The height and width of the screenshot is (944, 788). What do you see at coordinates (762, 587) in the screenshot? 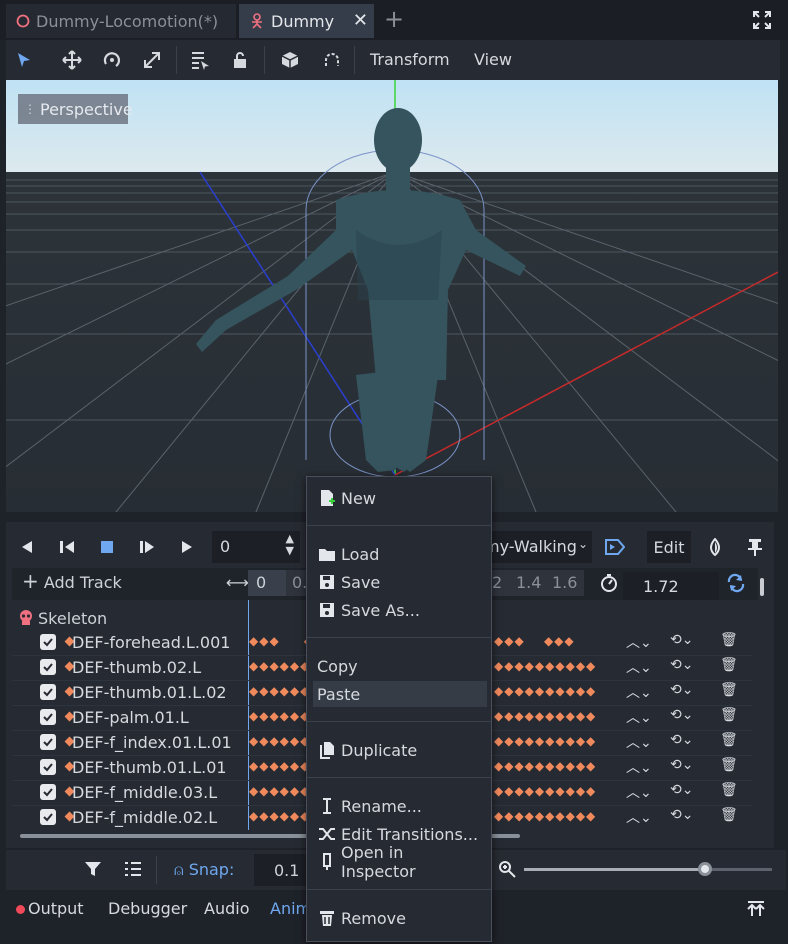
I see `vertical-scrollbar` at bounding box center [762, 587].